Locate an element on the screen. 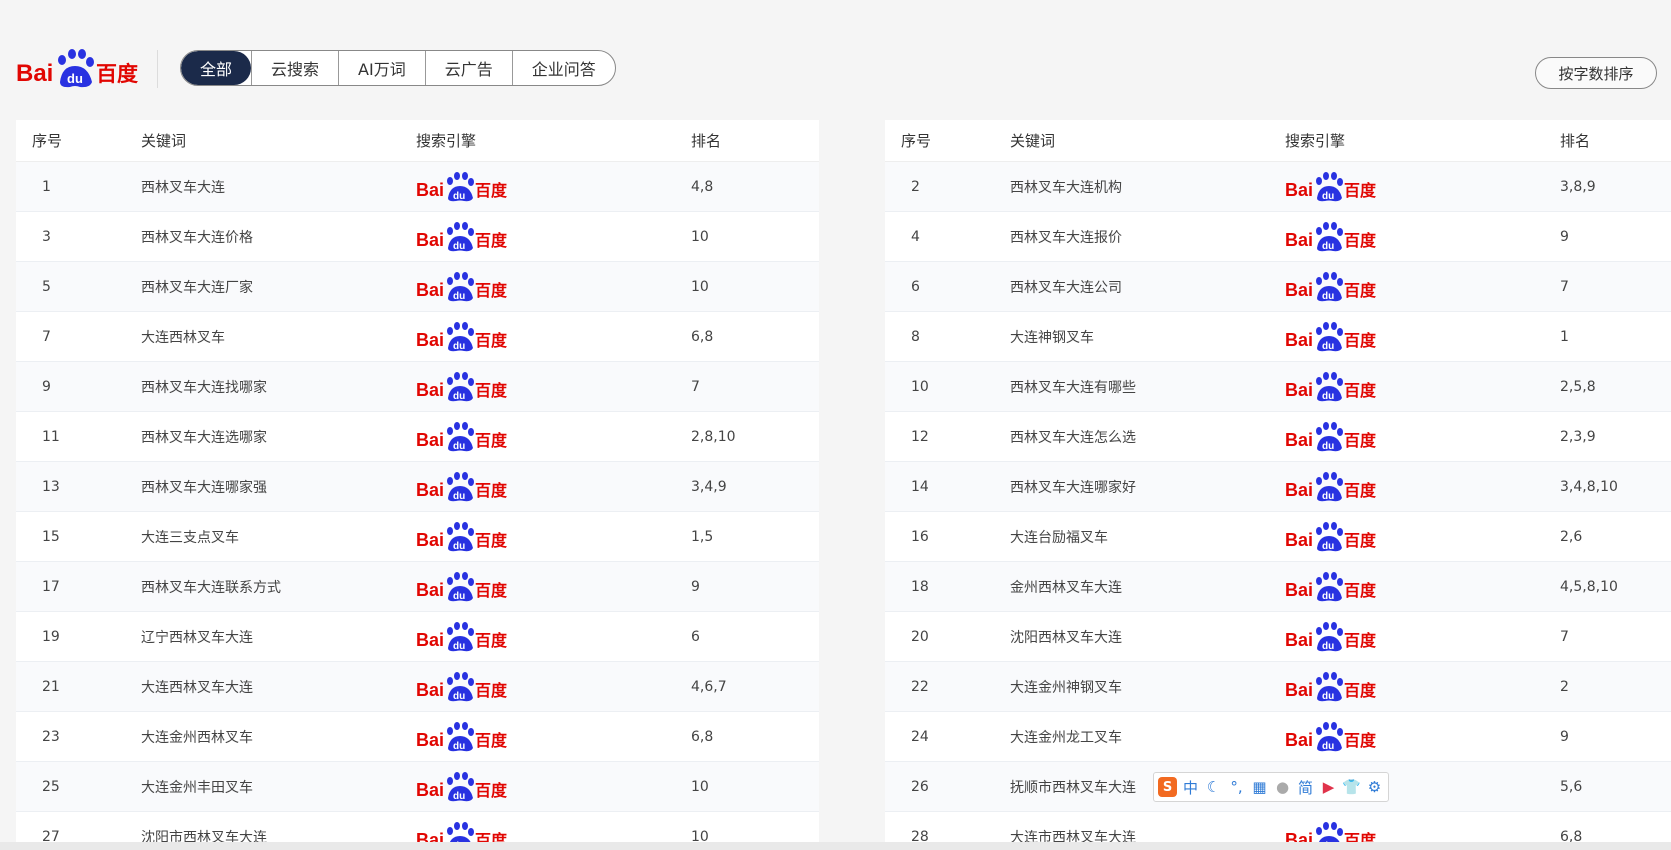 Image resolution: width=1671 pixels, height=850 pixels. row-keyword: 大连三支点叉车 is located at coordinates (278, 537).